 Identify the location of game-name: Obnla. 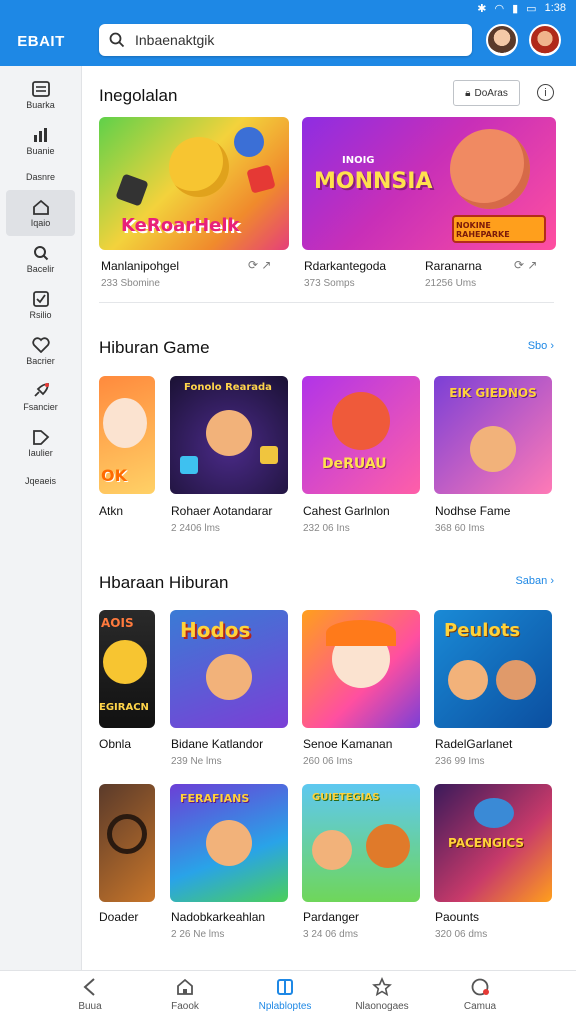
(115, 744).